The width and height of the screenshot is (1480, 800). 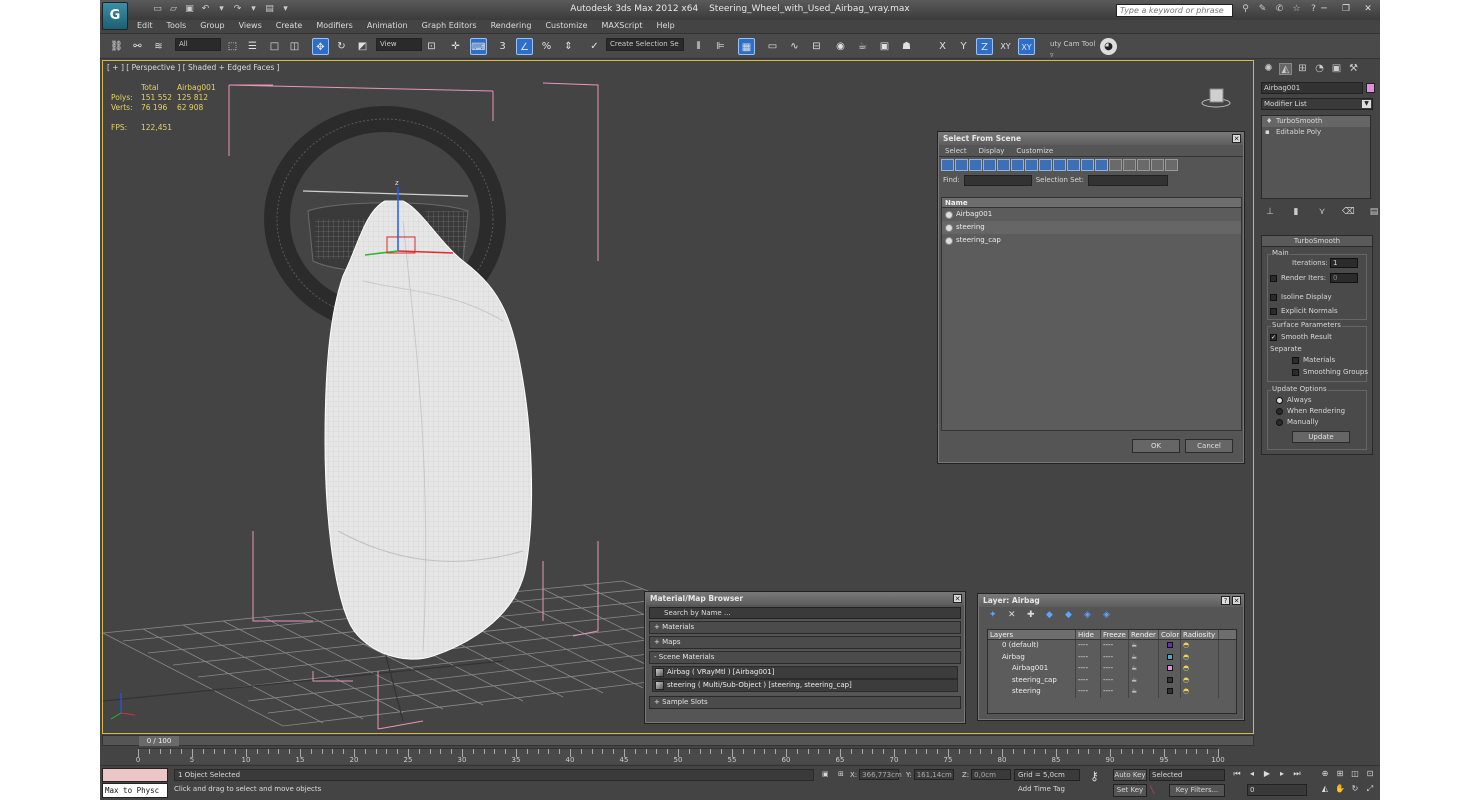 What do you see at coordinates (1073, 165) in the screenshot?
I see `display-containers-icon` at bounding box center [1073, 165].